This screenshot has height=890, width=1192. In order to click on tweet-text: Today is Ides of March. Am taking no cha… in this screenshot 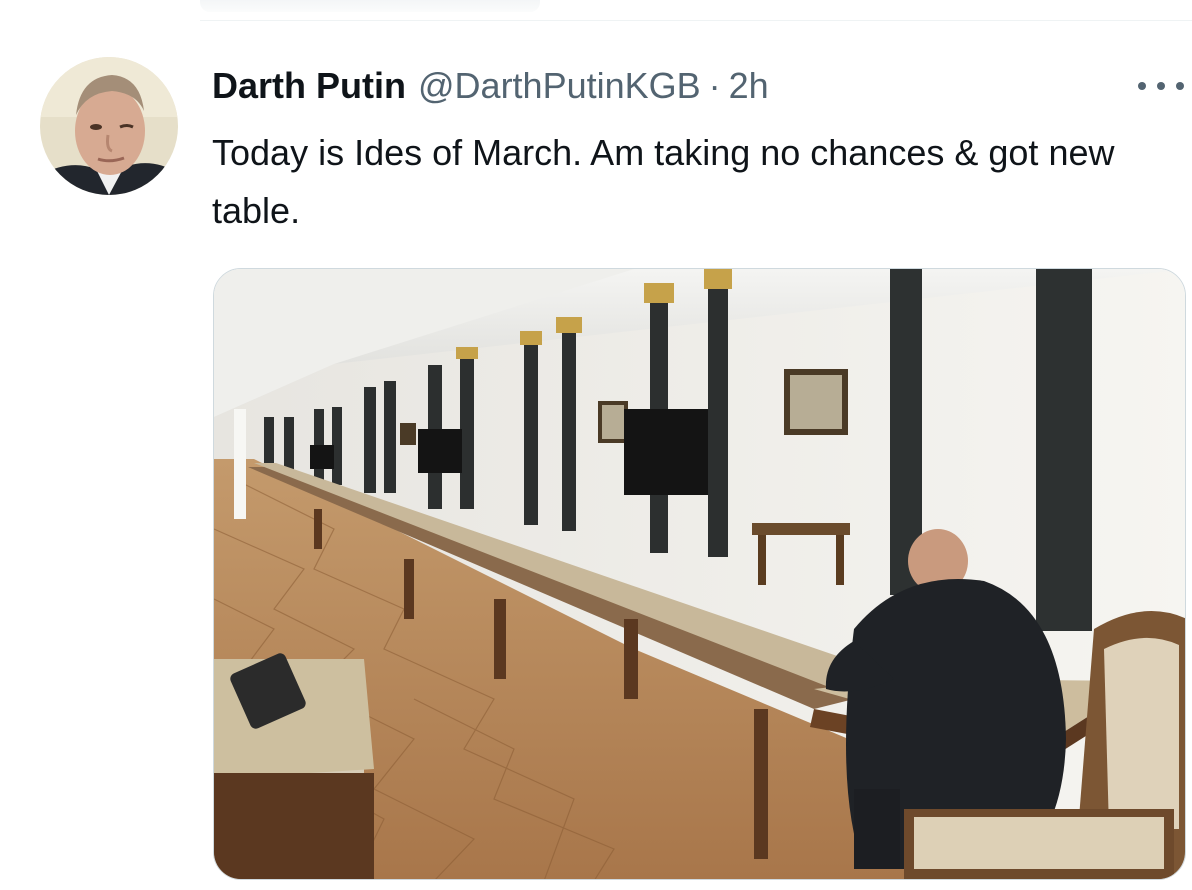, I will do `click(663, 181)`.